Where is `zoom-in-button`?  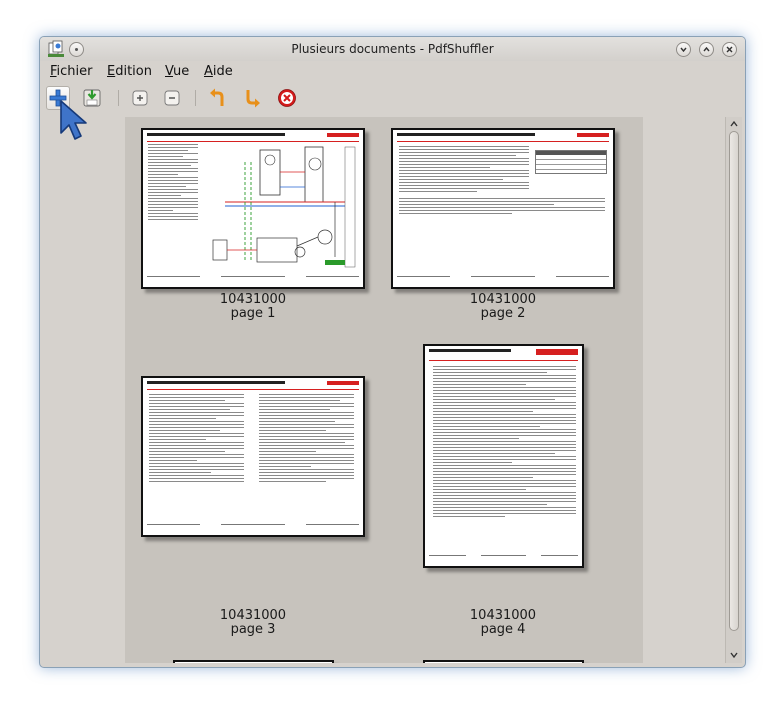 zoom-in-button is located at coordinates (140, 98).